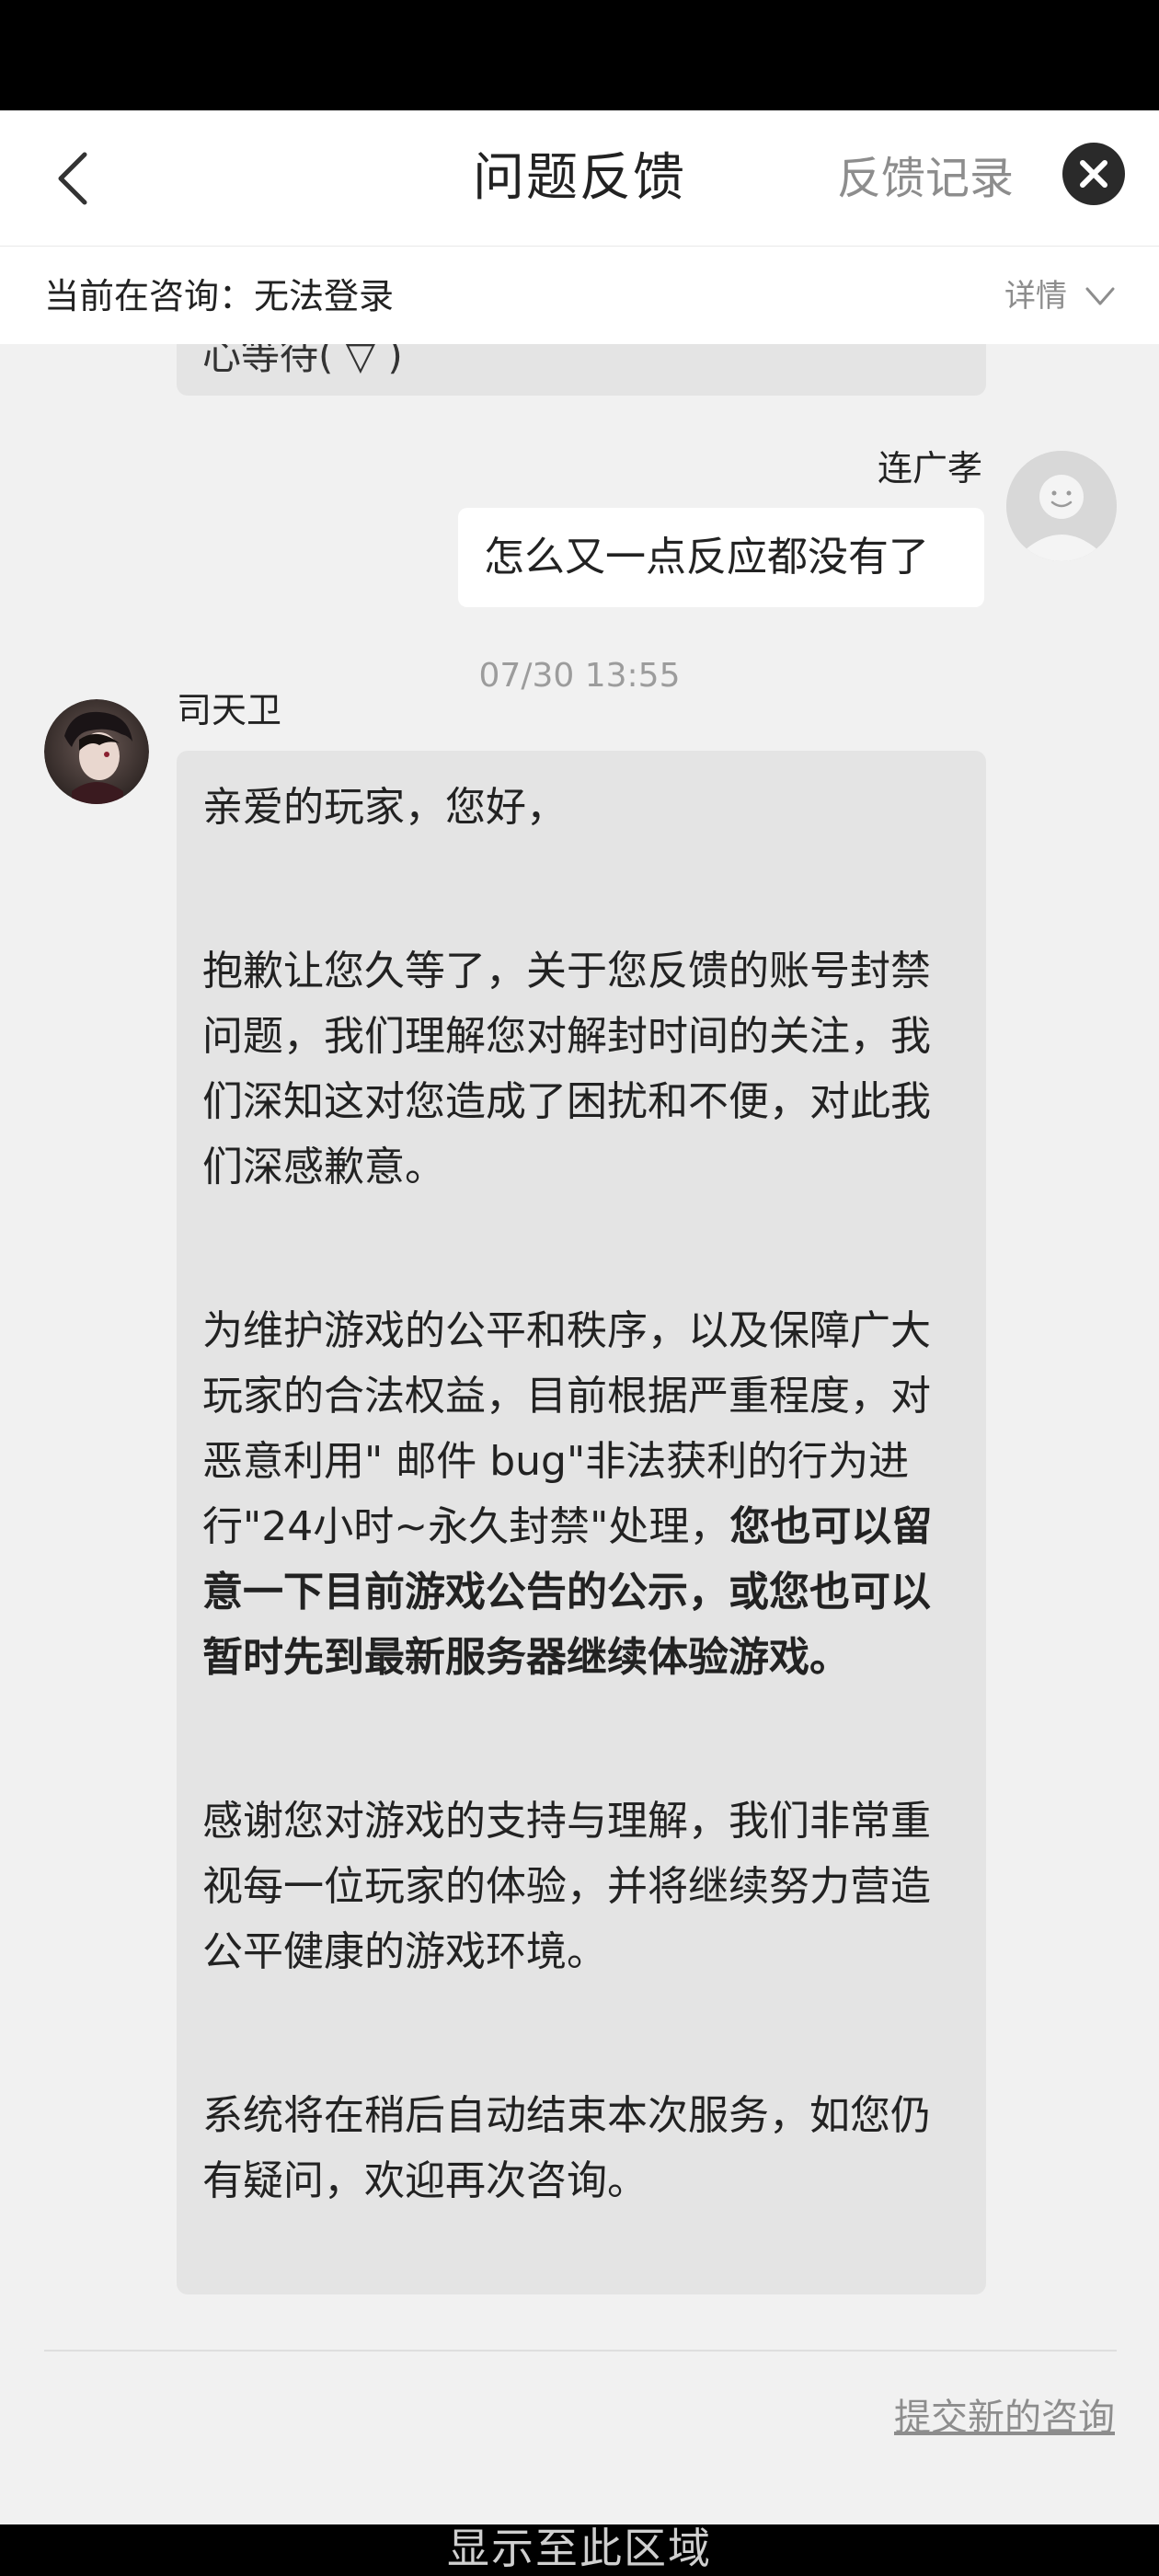 The height and width of the screenshot is (2576, 1159). I want to click on agent-message-greeting: 亲爱的玩家，您好，, so click(384, 807).